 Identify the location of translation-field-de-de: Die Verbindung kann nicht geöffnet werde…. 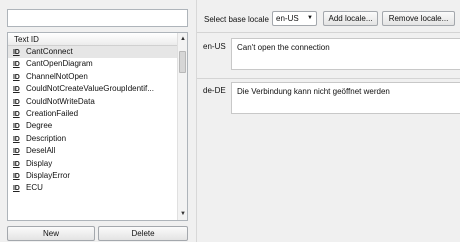
(345, 98).